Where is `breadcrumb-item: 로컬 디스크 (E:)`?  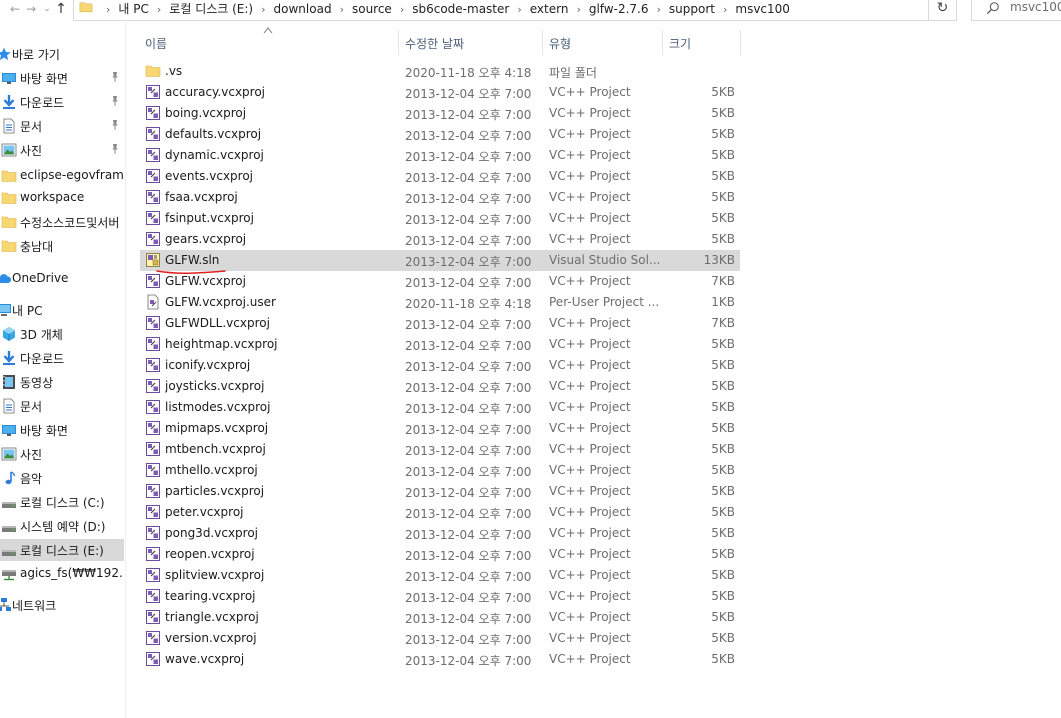 breadcrumb-item: 로컬 디스크 (E:) is located at coordinates (211, 8).